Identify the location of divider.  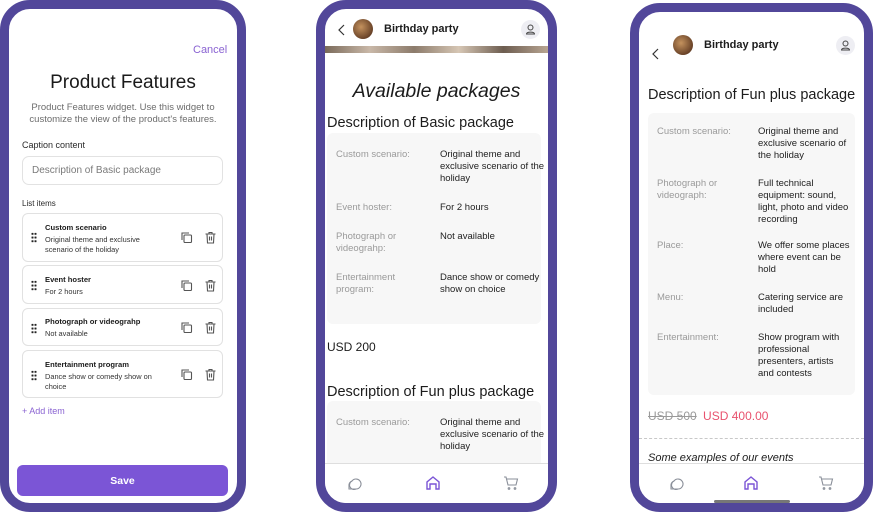
(751, 438).